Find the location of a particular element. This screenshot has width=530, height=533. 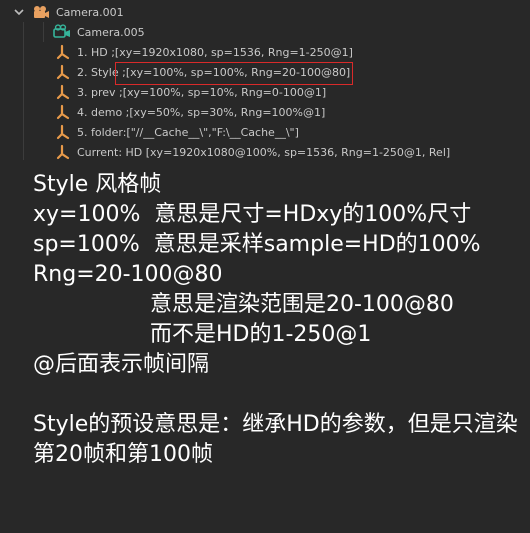

chevron-down-icon is located at coordinates (19, 12).